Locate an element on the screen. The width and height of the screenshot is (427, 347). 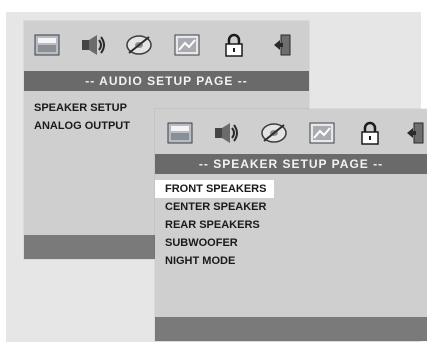
setup-icon-strip-speaker is located at coordinates (291, 132).